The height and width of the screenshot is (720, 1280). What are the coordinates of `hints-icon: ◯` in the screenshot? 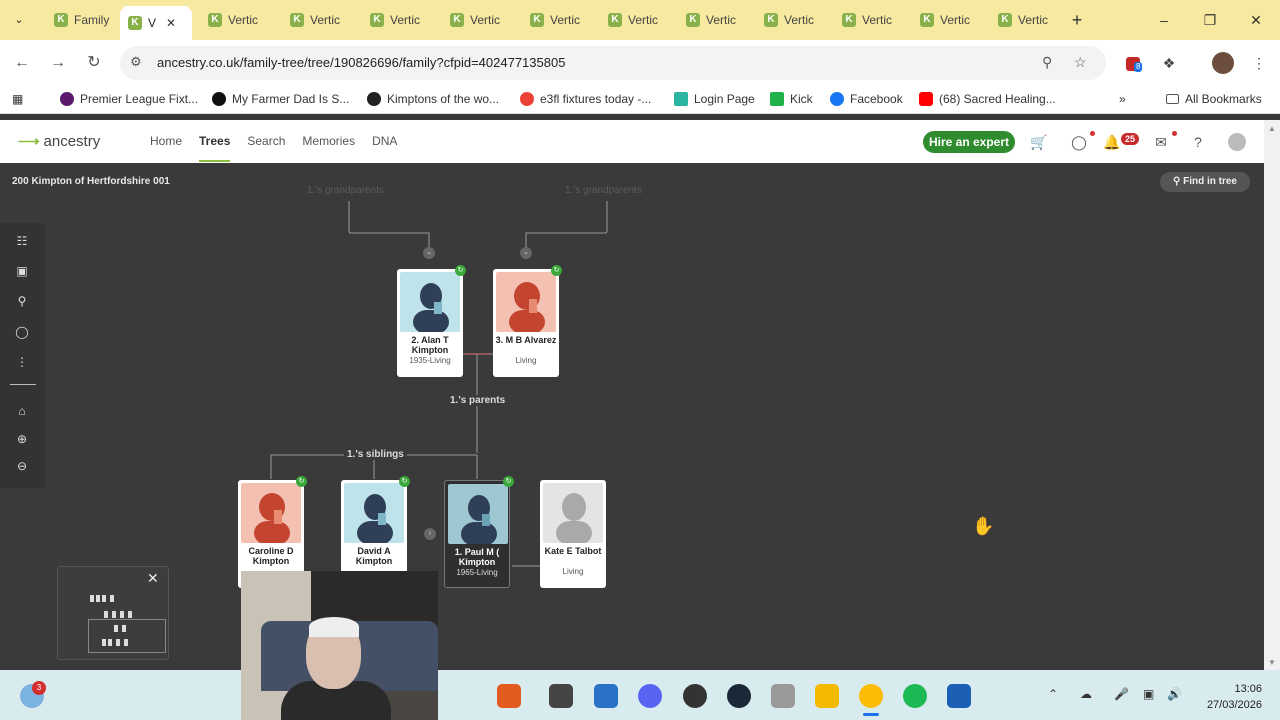 It's located at (22, 332).